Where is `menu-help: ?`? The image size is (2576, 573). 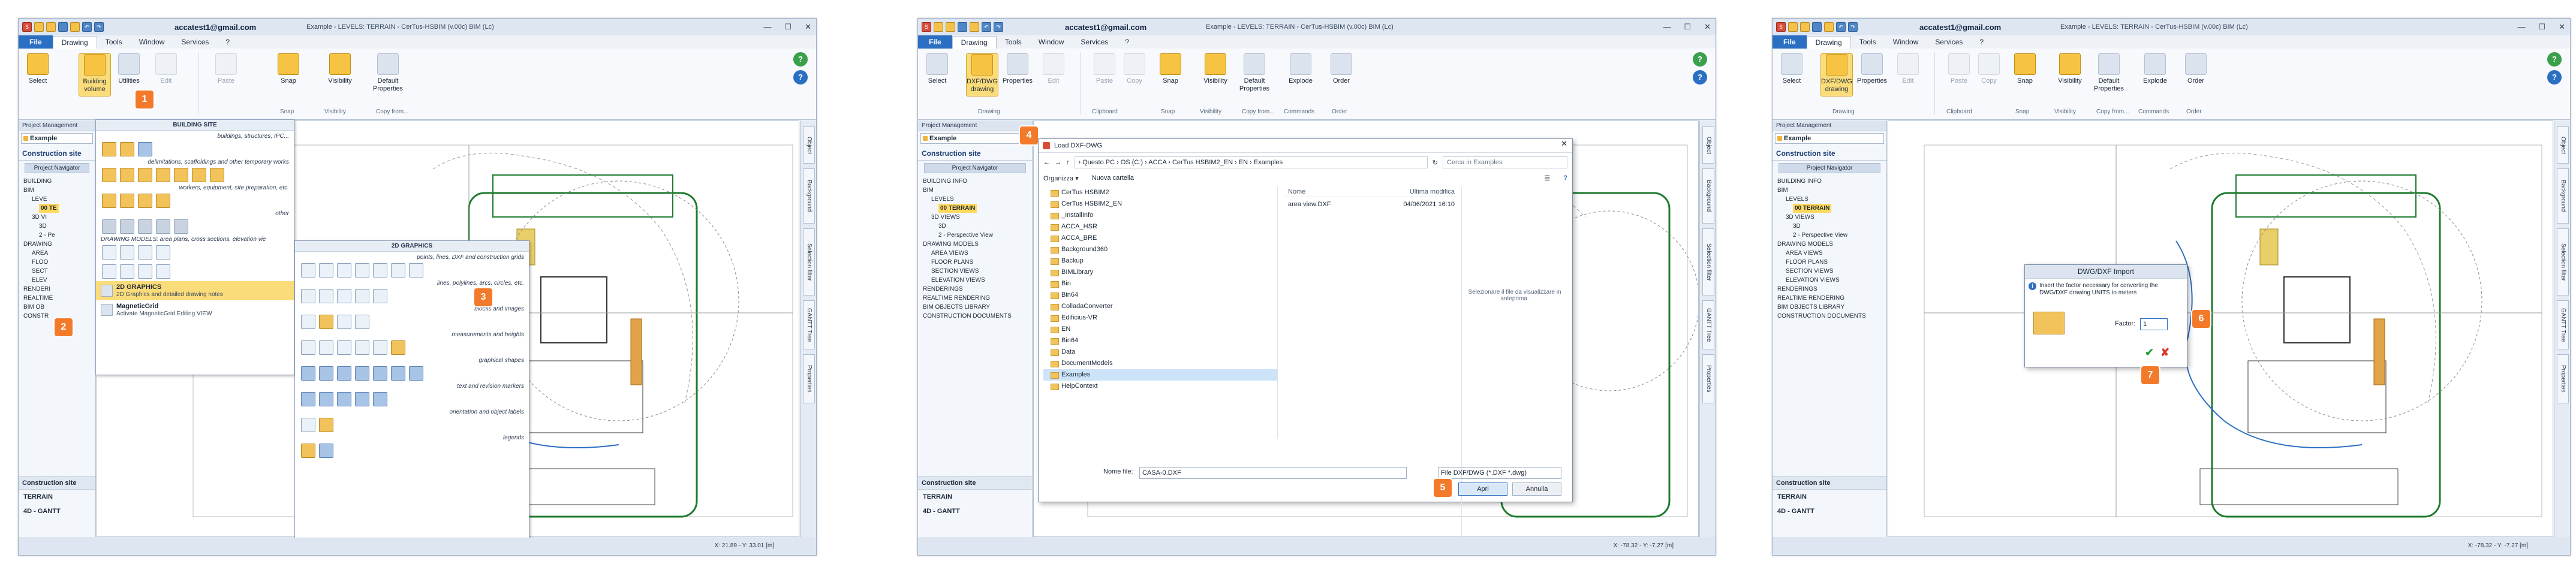
menu-help: ? is located at coordinates (228, 42).